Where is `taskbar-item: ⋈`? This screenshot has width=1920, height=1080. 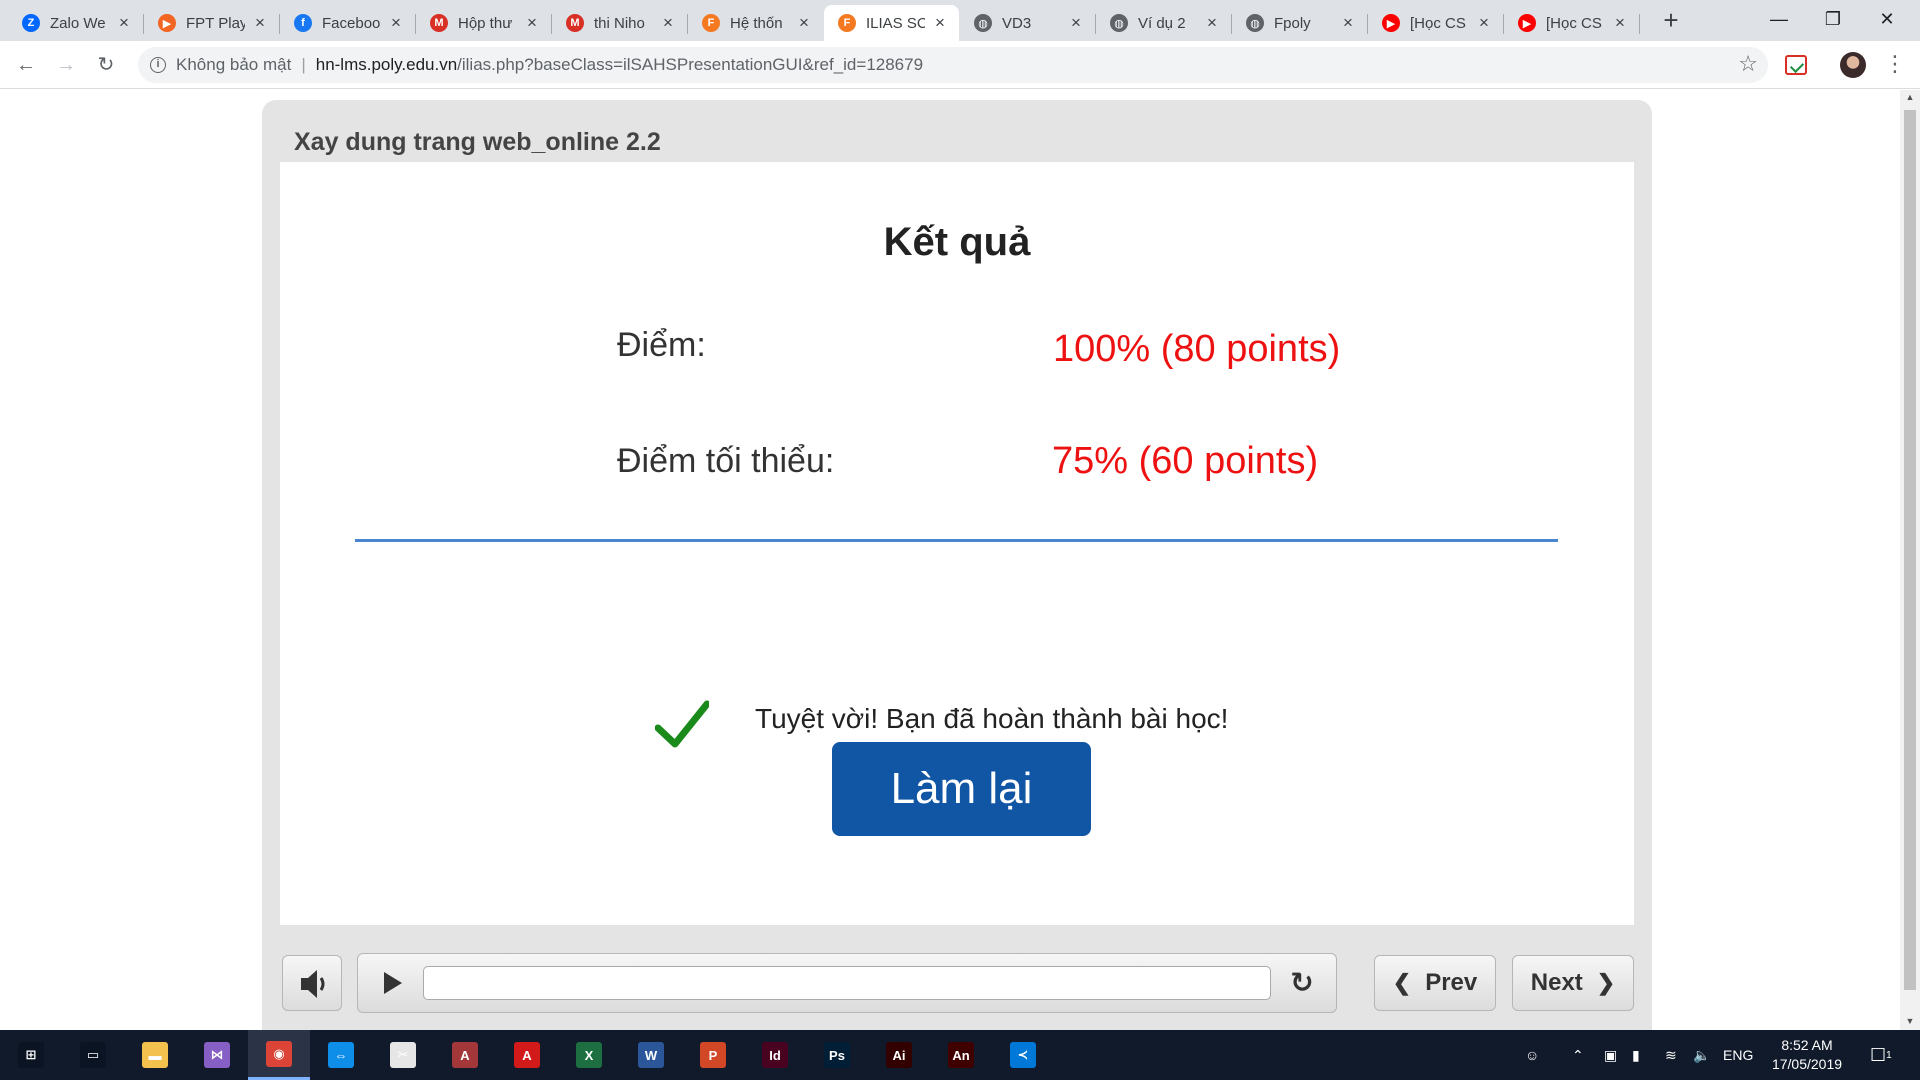
taskbar-item: ⋈ is located at coordinates (217, 1055).